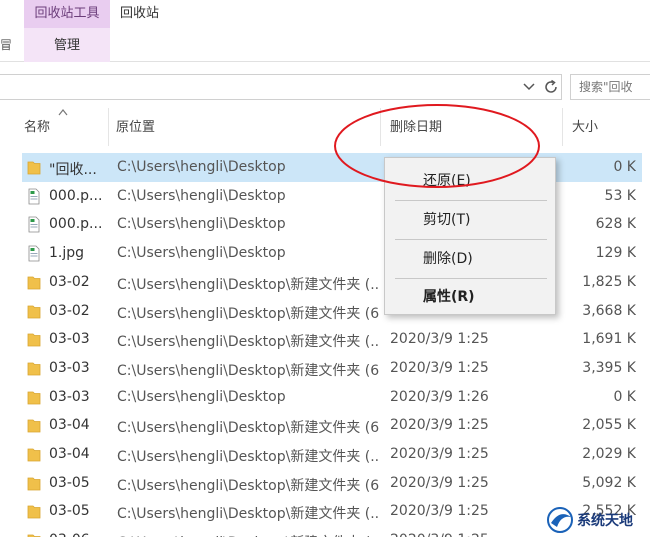  What do you see at coordinates (63, 112) in the screenshot?
I see `sort-ascending-icon` at bounding box center [63, 112].